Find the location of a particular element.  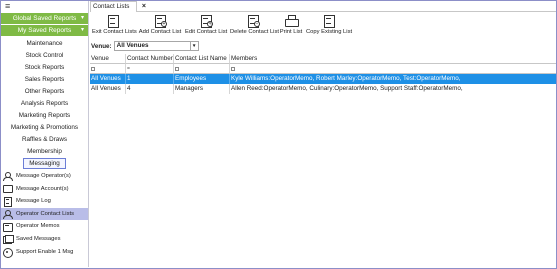

sidebar-item-sales-reports: Sales Reports is located at coordinates (44, 80).